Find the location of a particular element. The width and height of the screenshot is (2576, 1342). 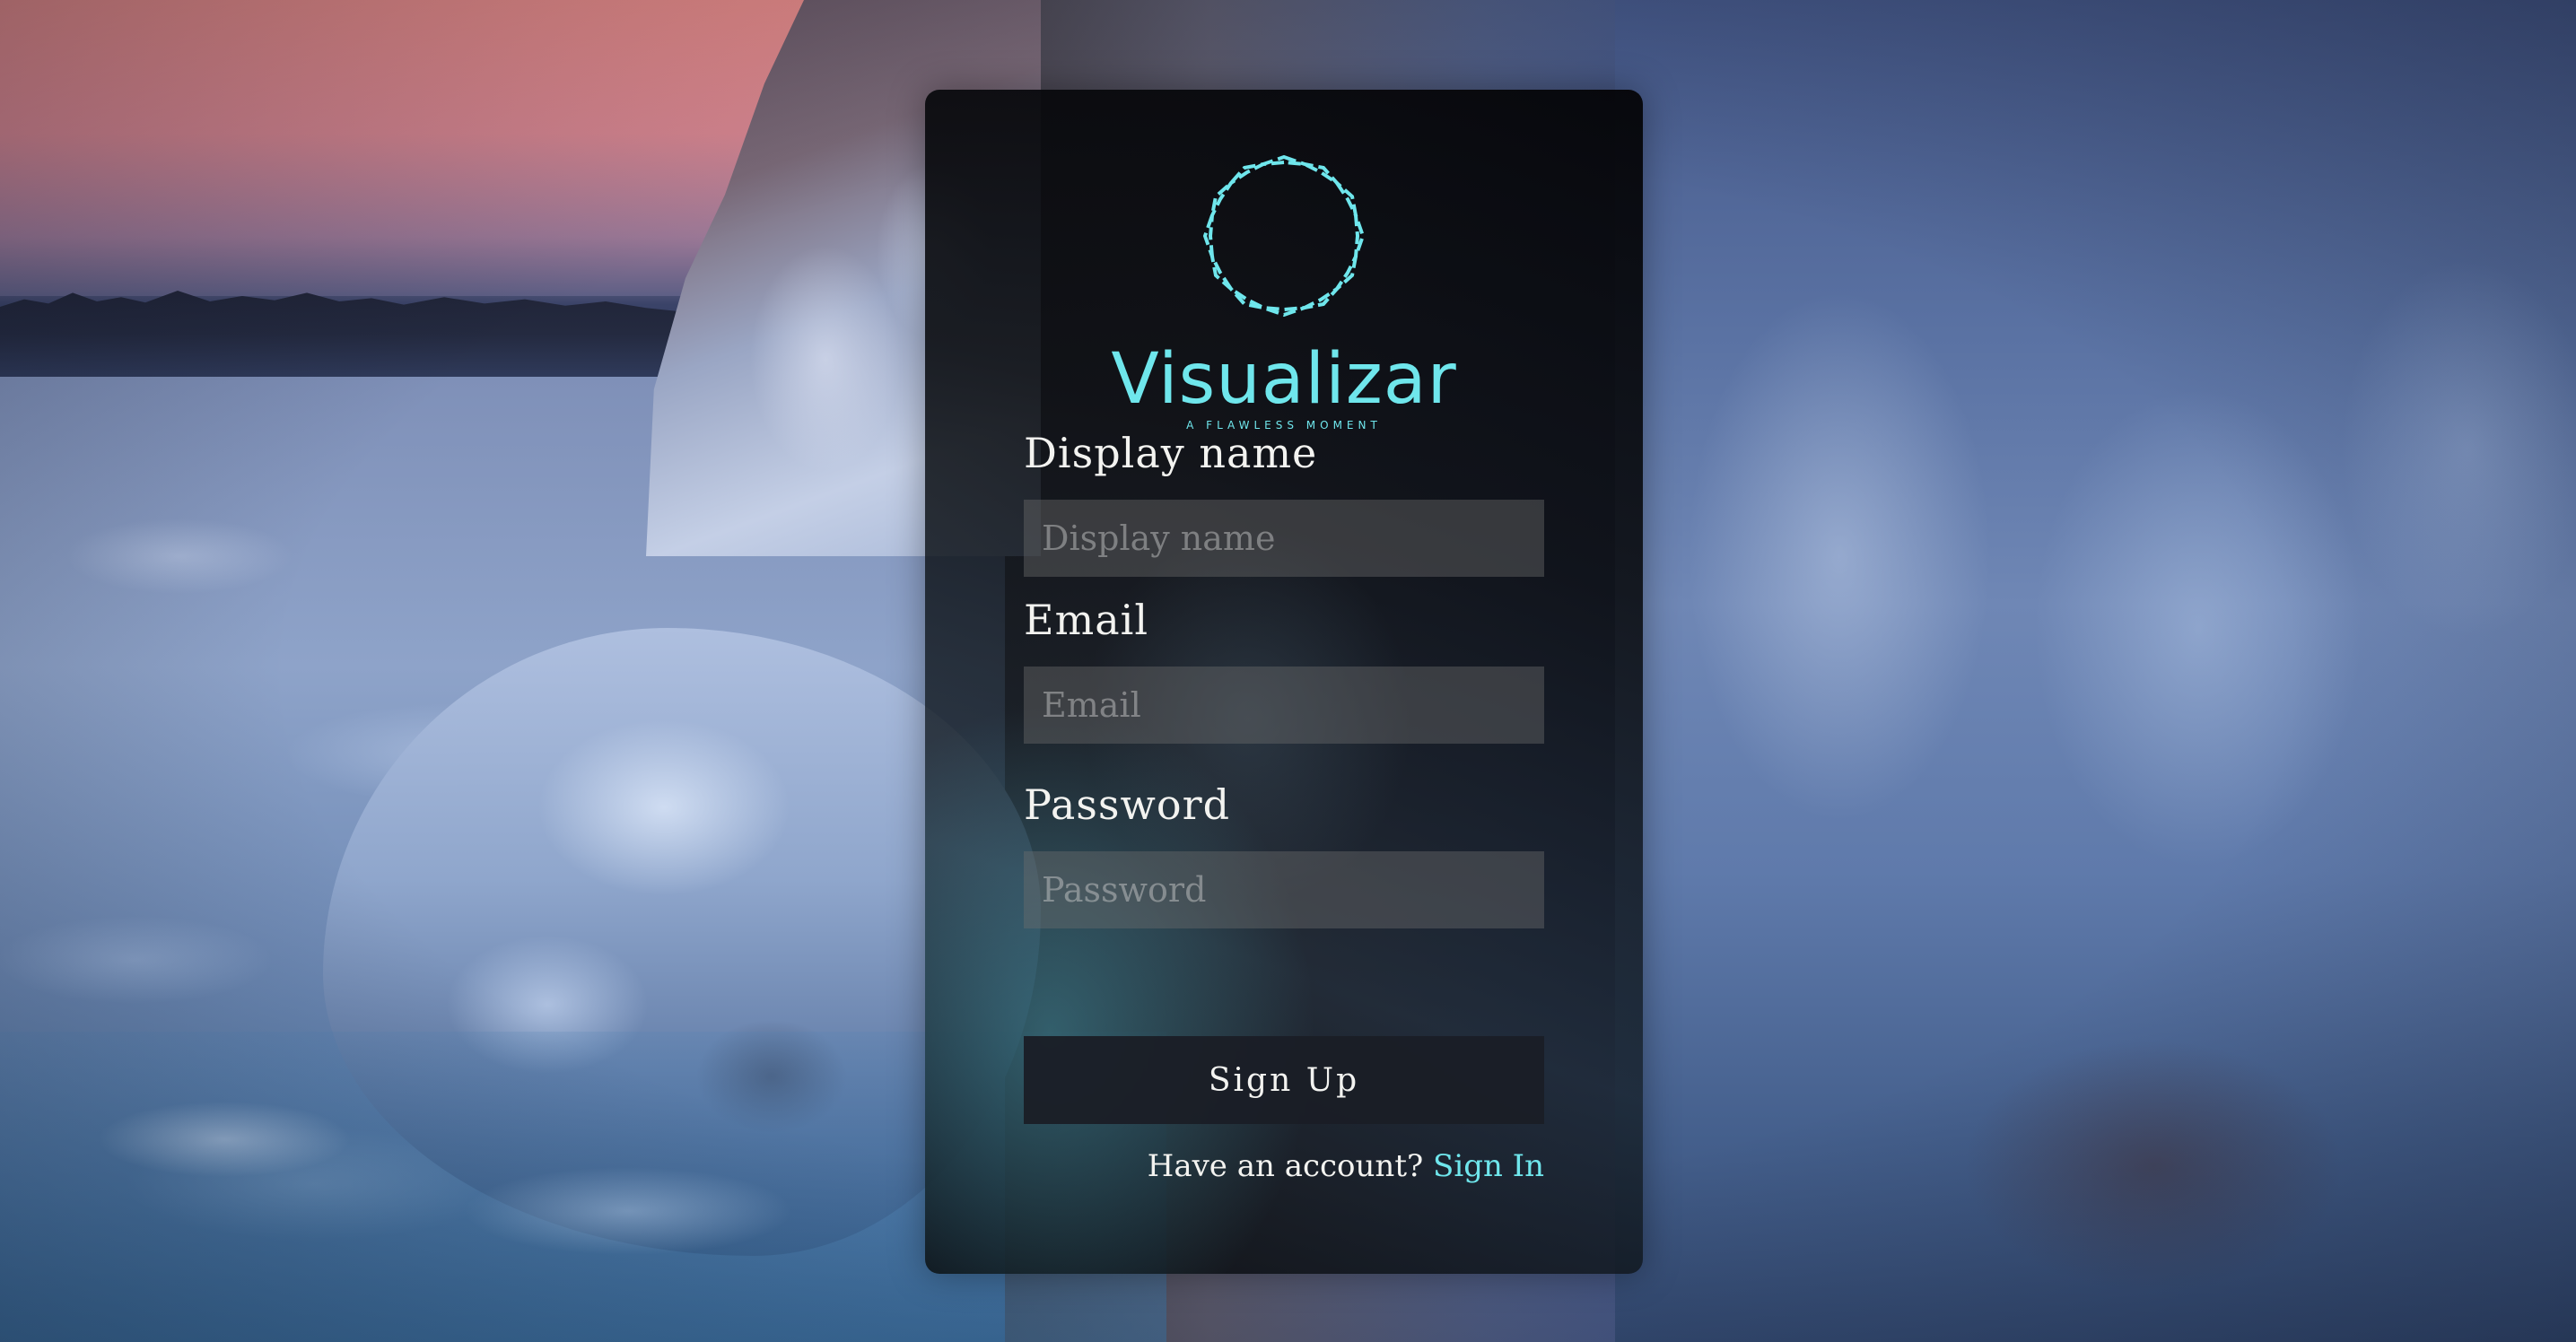

email-label: Email is located at coordinates (1087, 620).